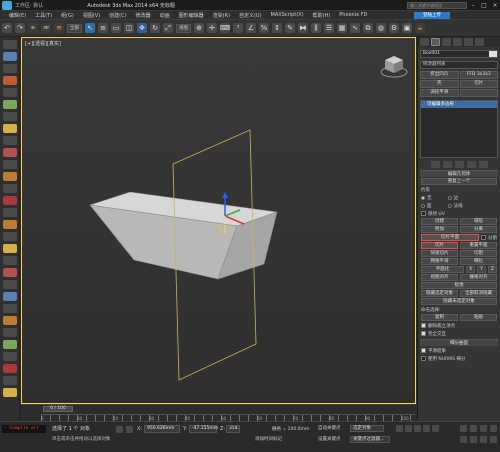  I want to click on named-selection-icon: ✎, so click(290, 28).